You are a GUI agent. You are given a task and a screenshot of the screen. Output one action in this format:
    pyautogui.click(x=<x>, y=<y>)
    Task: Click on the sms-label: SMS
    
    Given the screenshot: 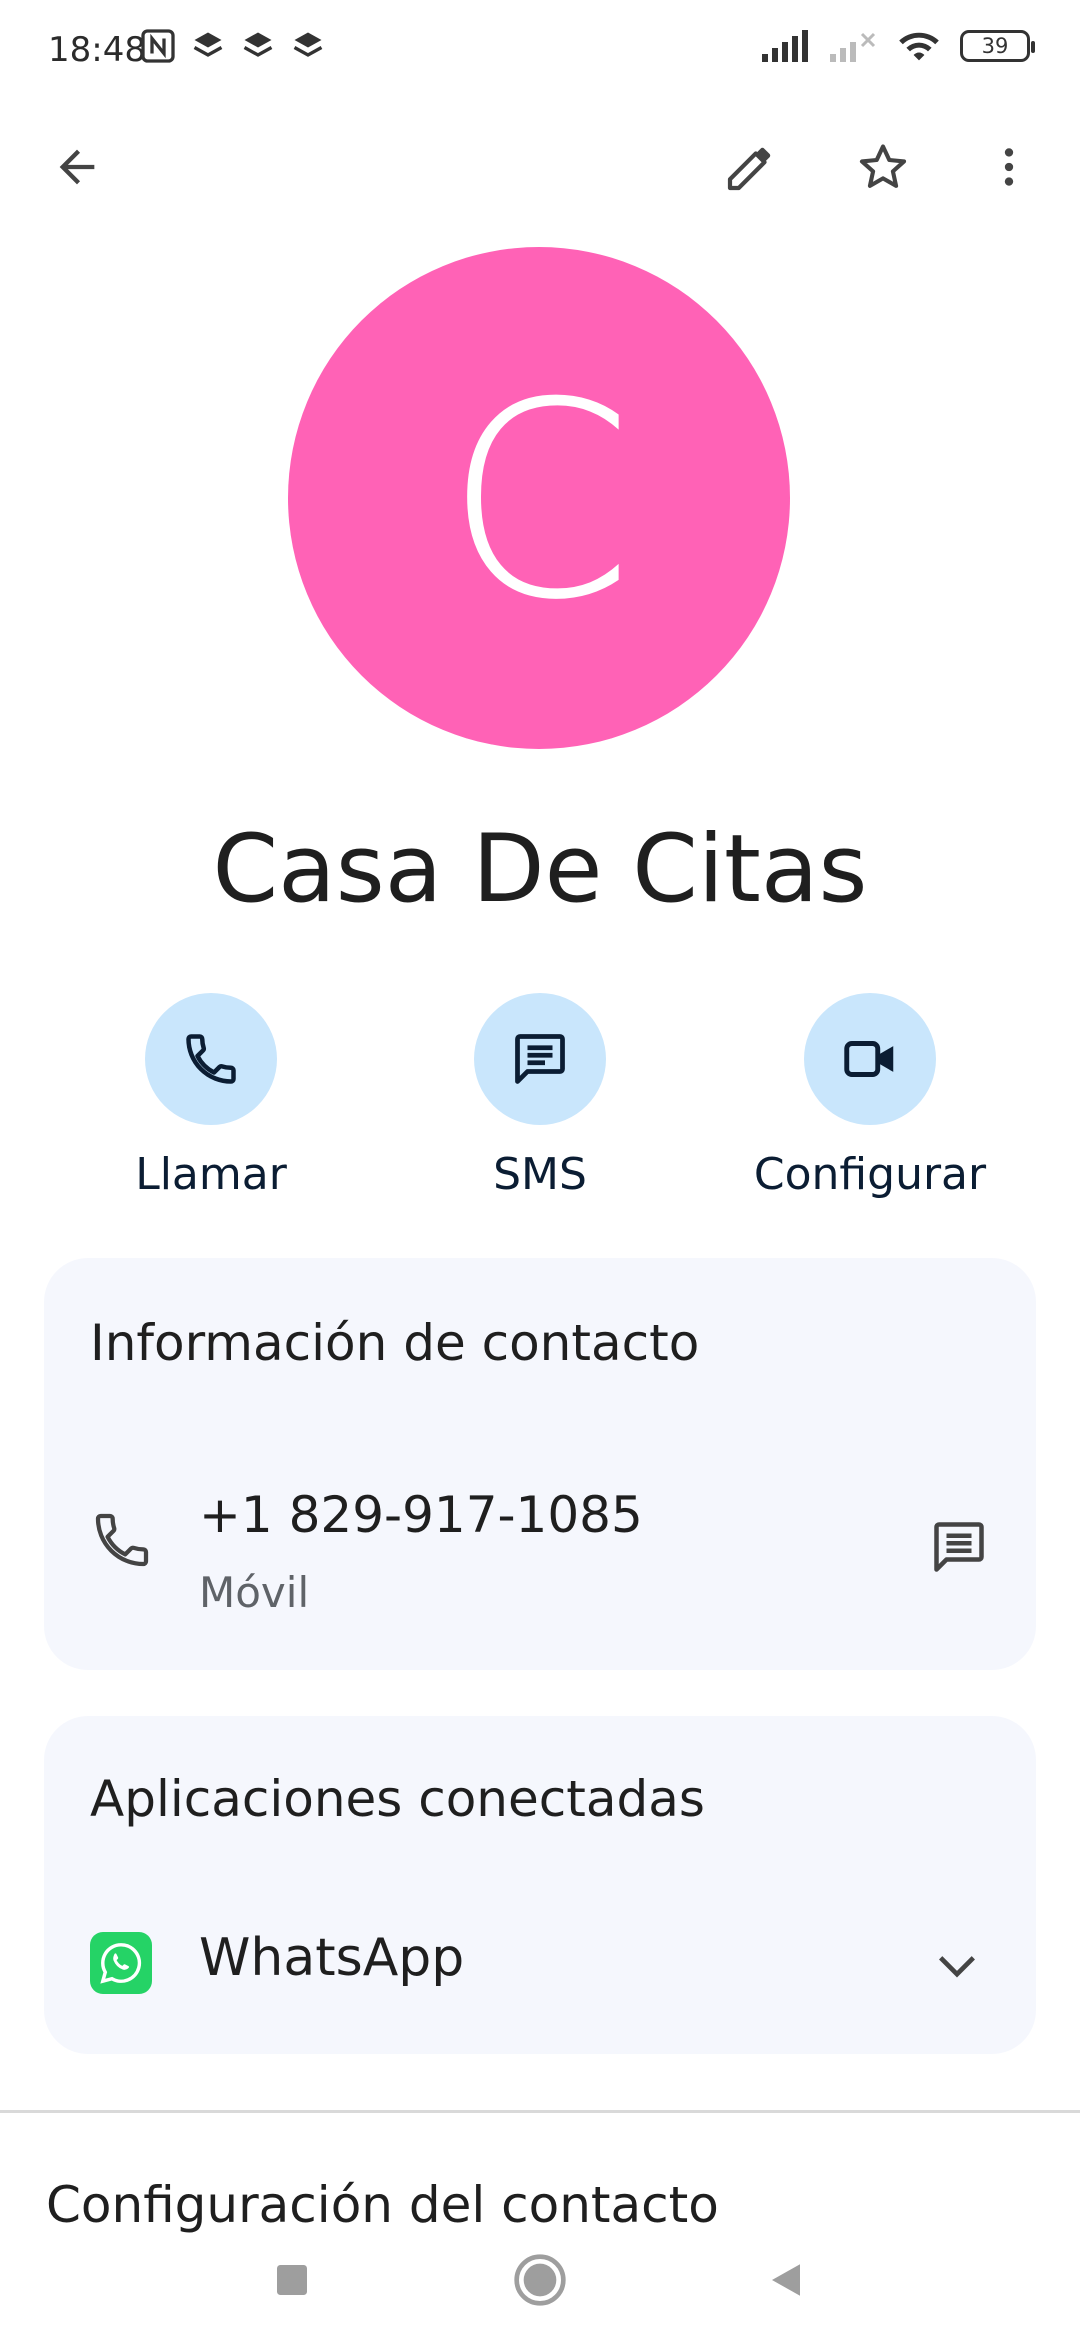 What is the action you would take?
    pyautogui.click(x=540, y=1174)
    